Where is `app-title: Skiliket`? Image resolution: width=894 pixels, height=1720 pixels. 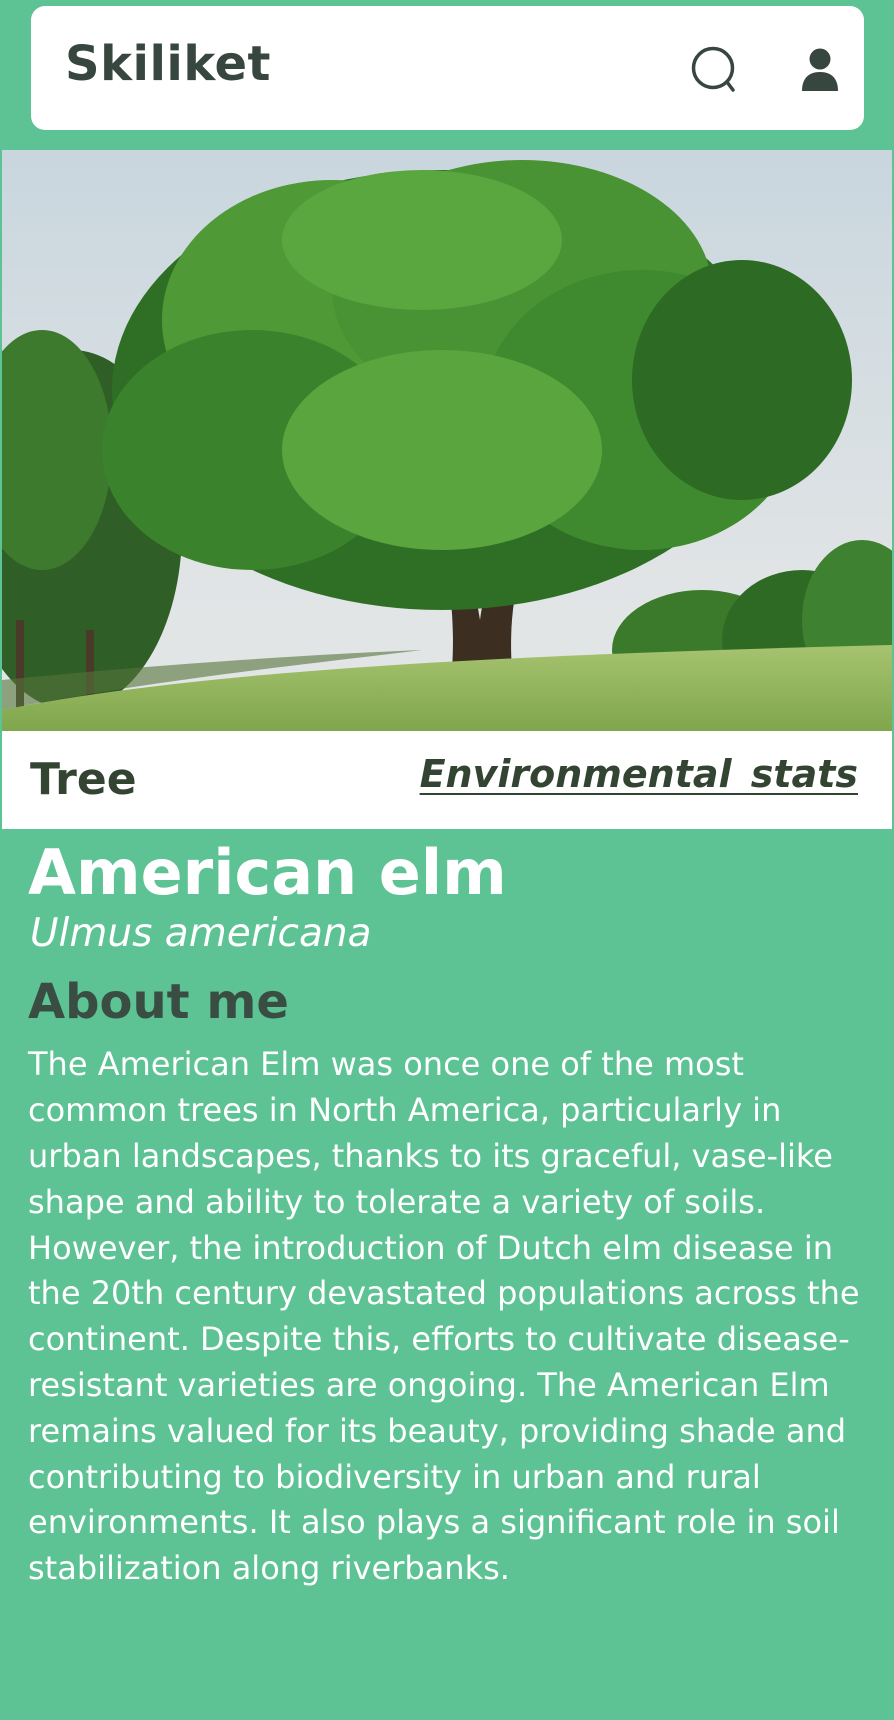
app-title: Skiliket is located at coordinates (168, 64).